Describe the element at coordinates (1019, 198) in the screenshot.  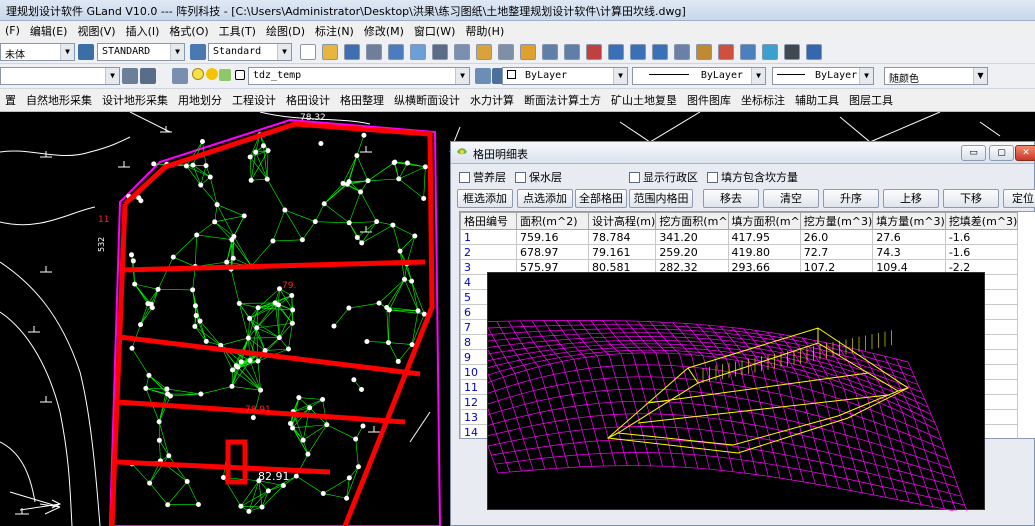
I see `locate-button: 定位` at that location.